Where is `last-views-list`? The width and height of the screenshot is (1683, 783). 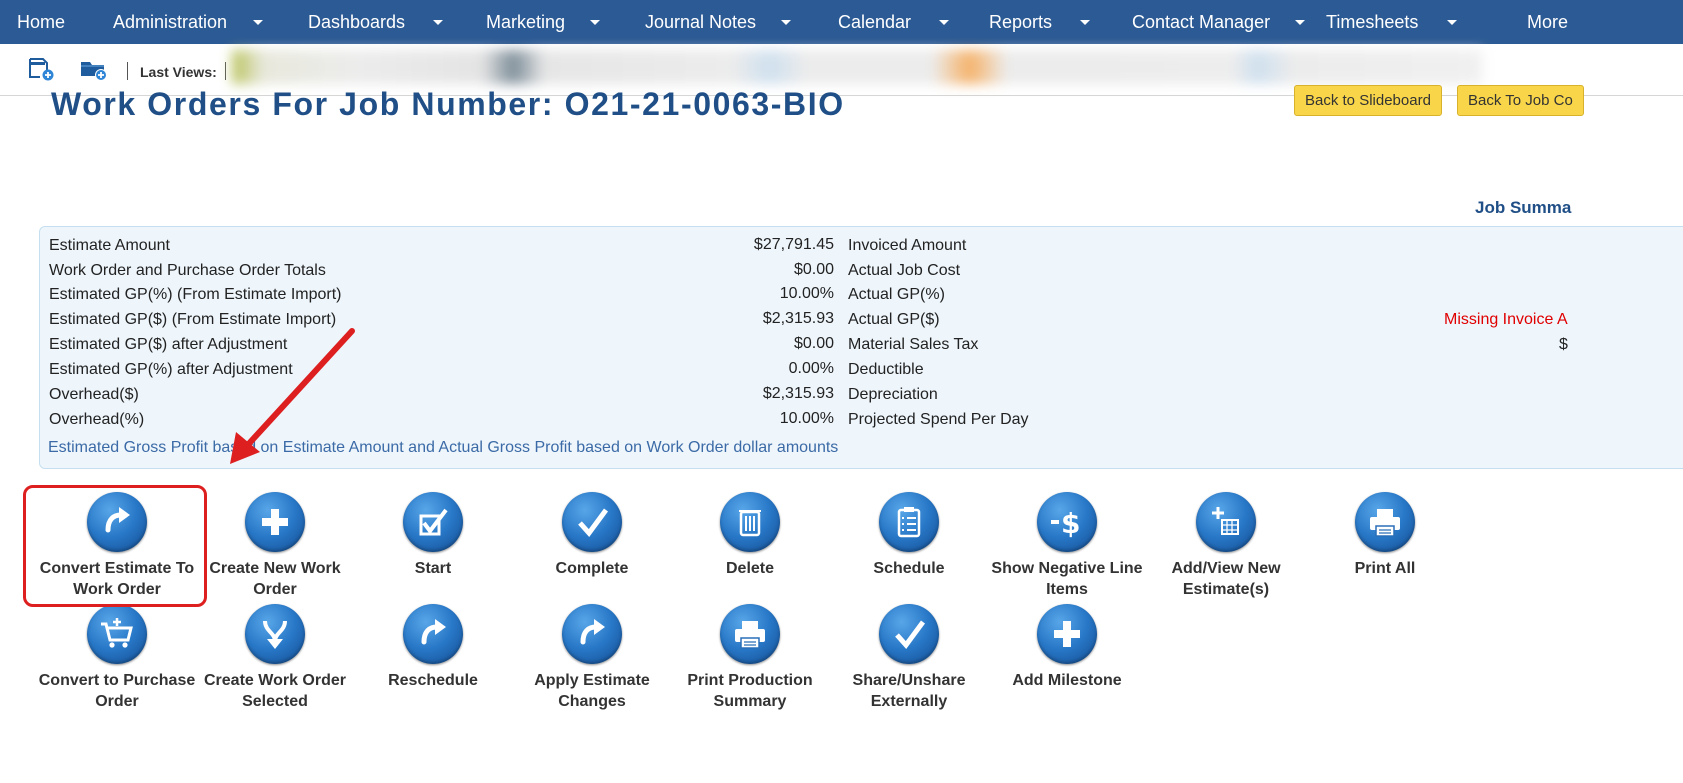 last-views-list is located at coordinates (857, 67).